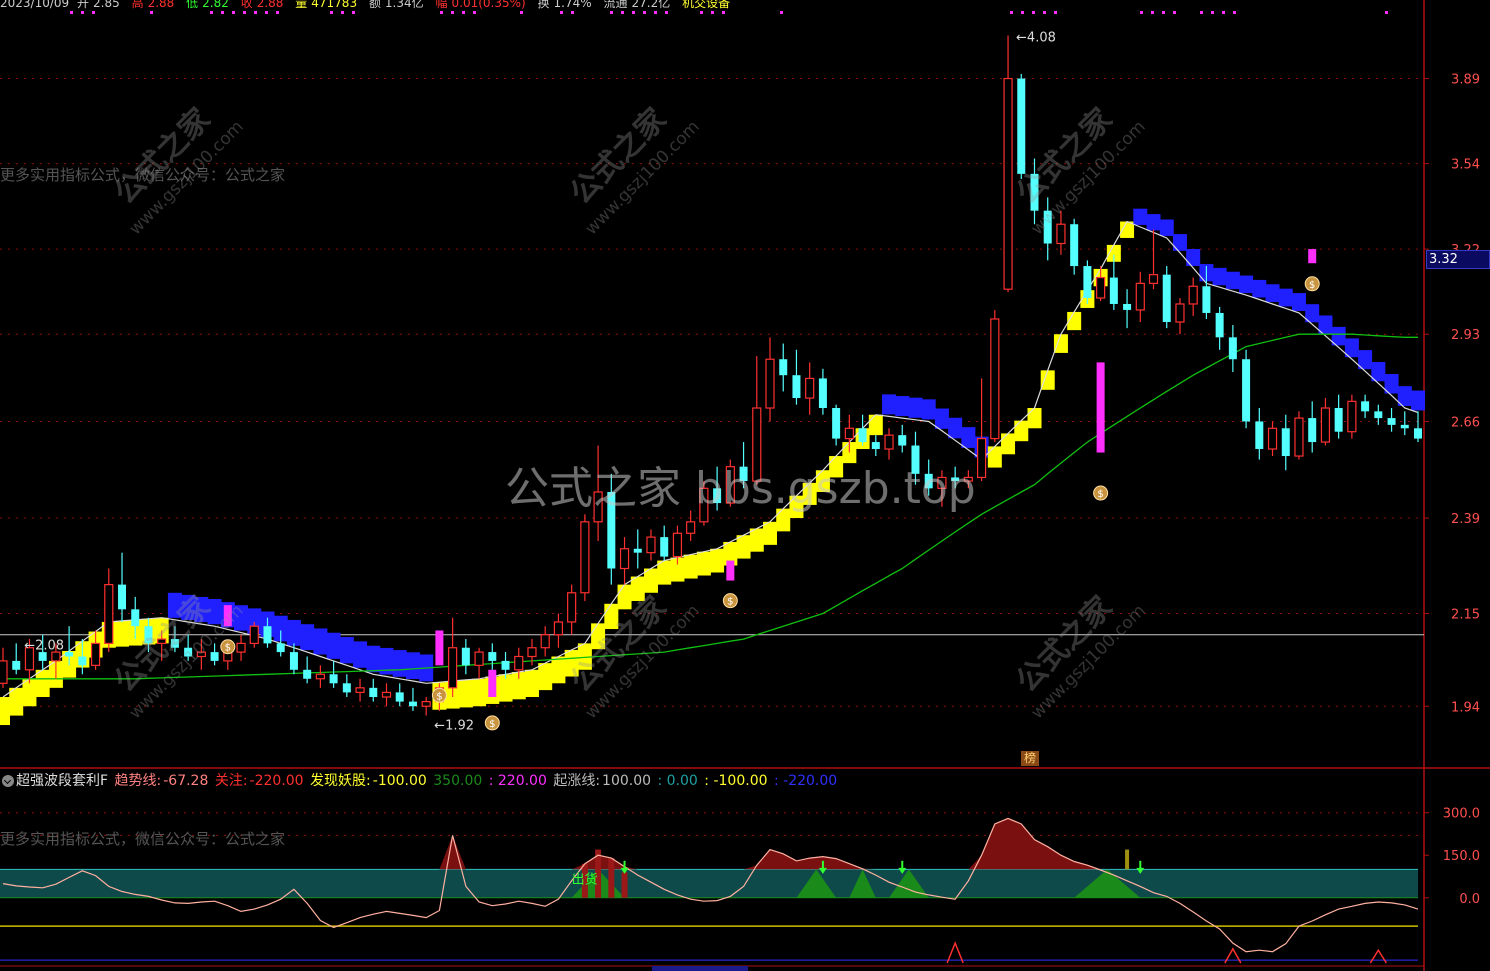 The image size is (1490, 971). Describe the element at coordinates (1465, 519) in the screenshot. I see `price-tick-label: 2.39` at that location.